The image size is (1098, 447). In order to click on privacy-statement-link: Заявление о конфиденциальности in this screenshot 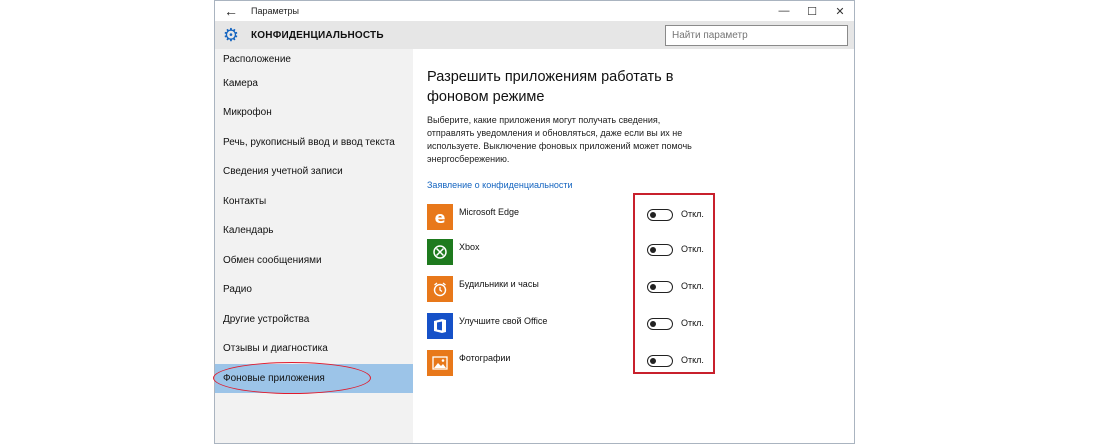, I will do `click(500, 185)`.